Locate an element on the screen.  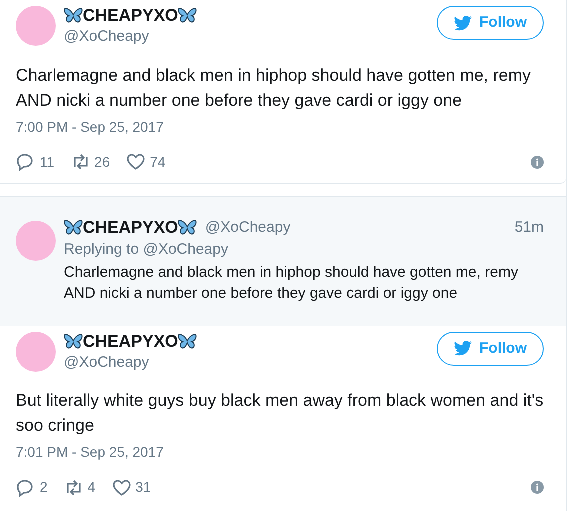
tweet-age: 51m is located at coordinates (529, 228).